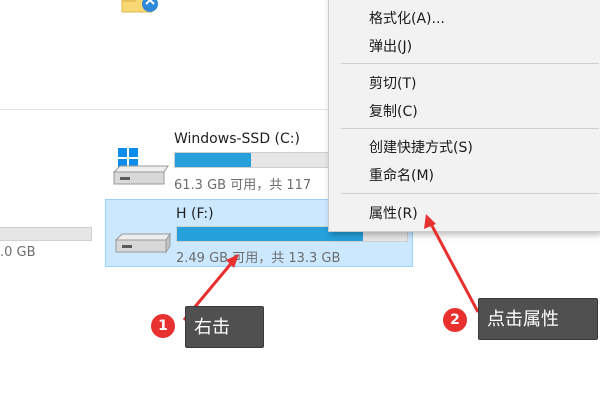  What do you see at coordinates (163, 326) in the screenshot?
I see `step-badge-1: 1` at bounding box center [163, 326].